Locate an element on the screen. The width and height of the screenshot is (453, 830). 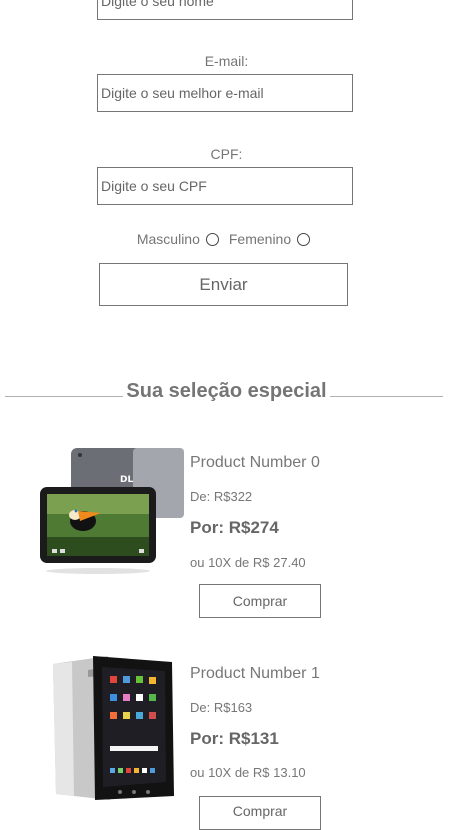
tablet-toucan-image: DL is located at coordinates (112, 511).